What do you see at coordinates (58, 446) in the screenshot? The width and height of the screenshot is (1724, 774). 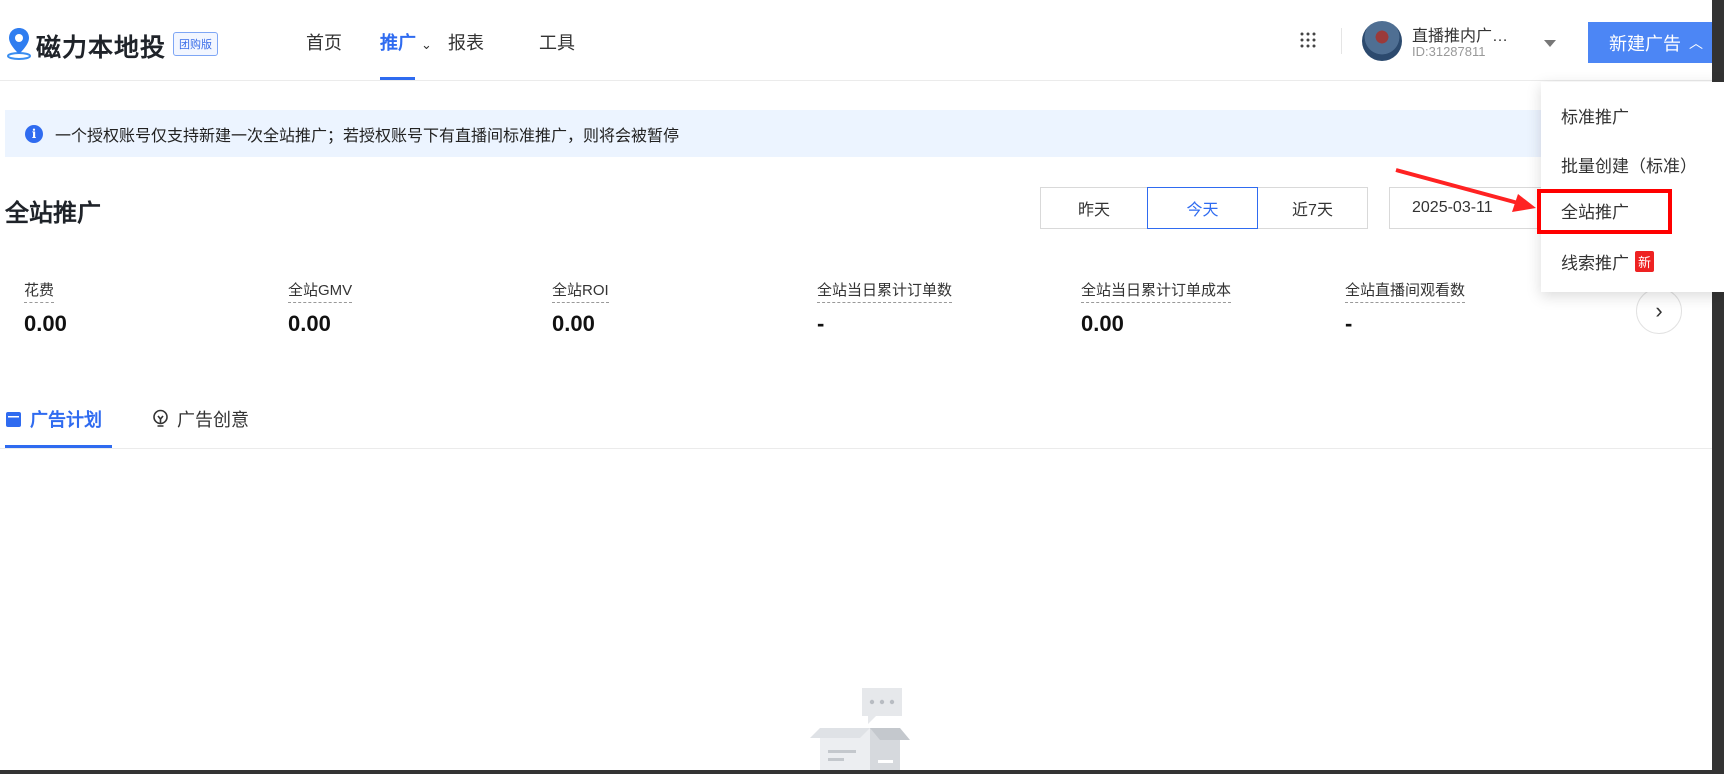 I see `tab-active-indicator` at bounding box center [58, 446].